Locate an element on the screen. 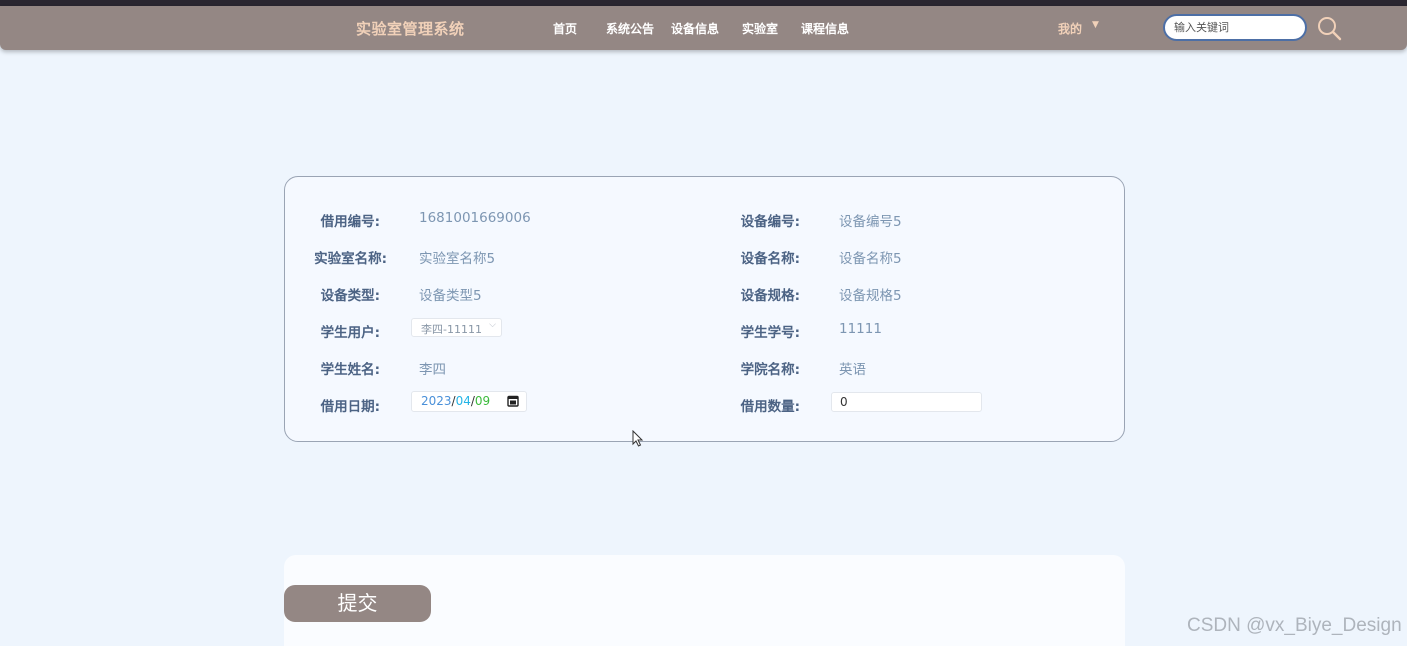 This screenshot has width=1407, height=646. top-navbar: 实验室管理系统 首页 系统公告 设备信息 实验室 课程信息 我的 ▼ is located at coordinates (703, 28).